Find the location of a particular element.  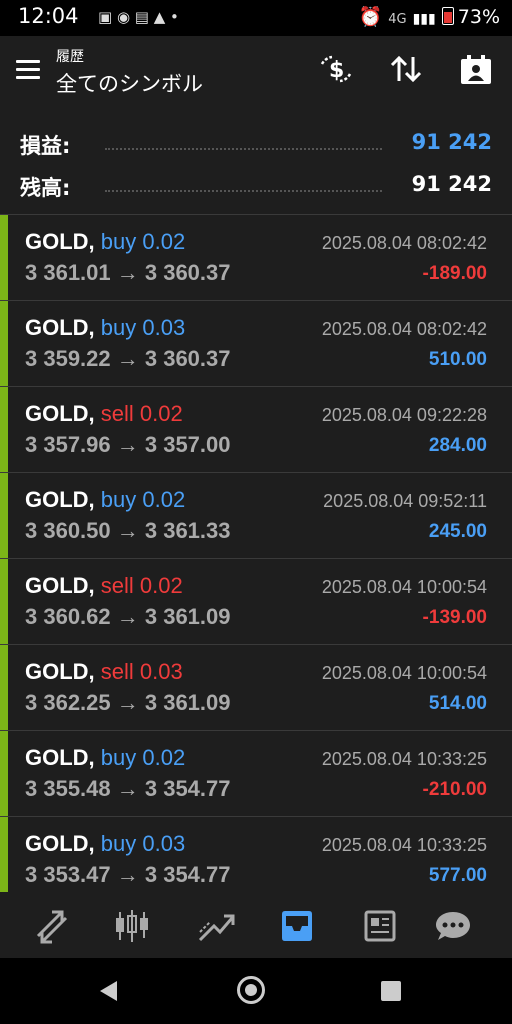

trade-prices: 3 360.62 → 3 361.09 is located at coordinates (128, 616).